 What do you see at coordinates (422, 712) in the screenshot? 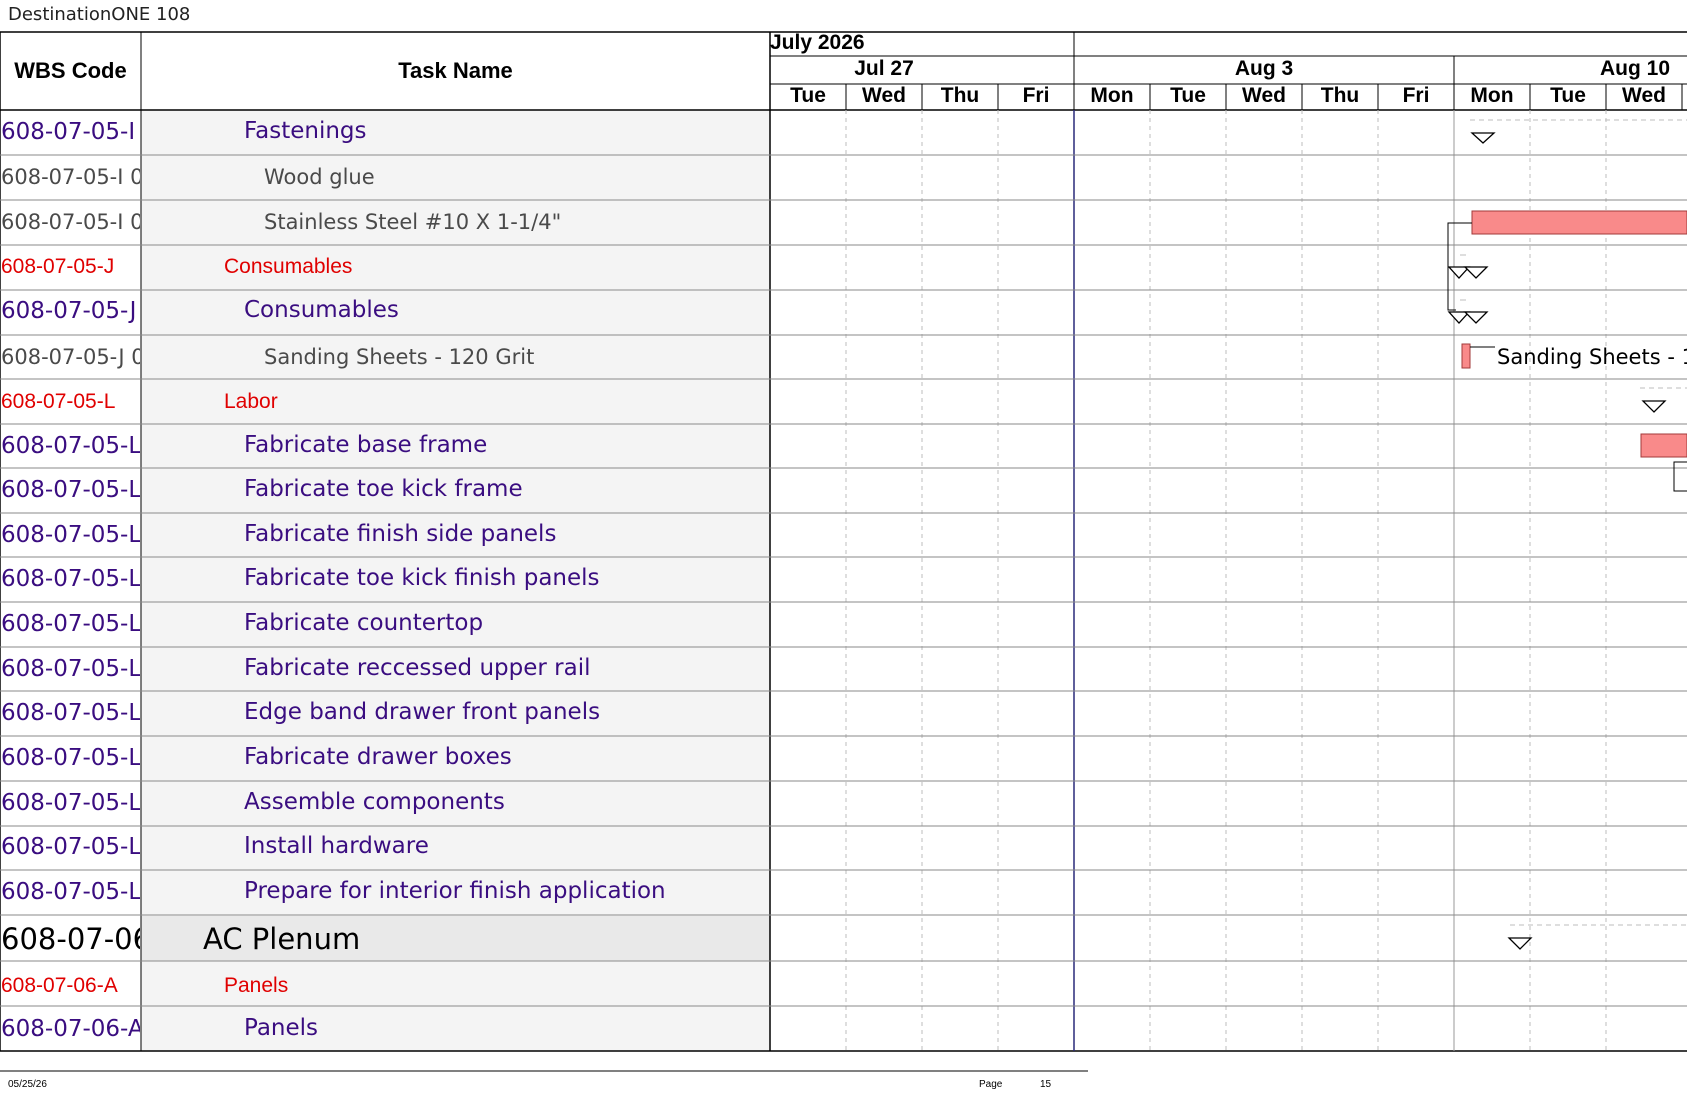
I see `task-name-cell: Edge band drawer front panels` at bounding box center [422, 712].